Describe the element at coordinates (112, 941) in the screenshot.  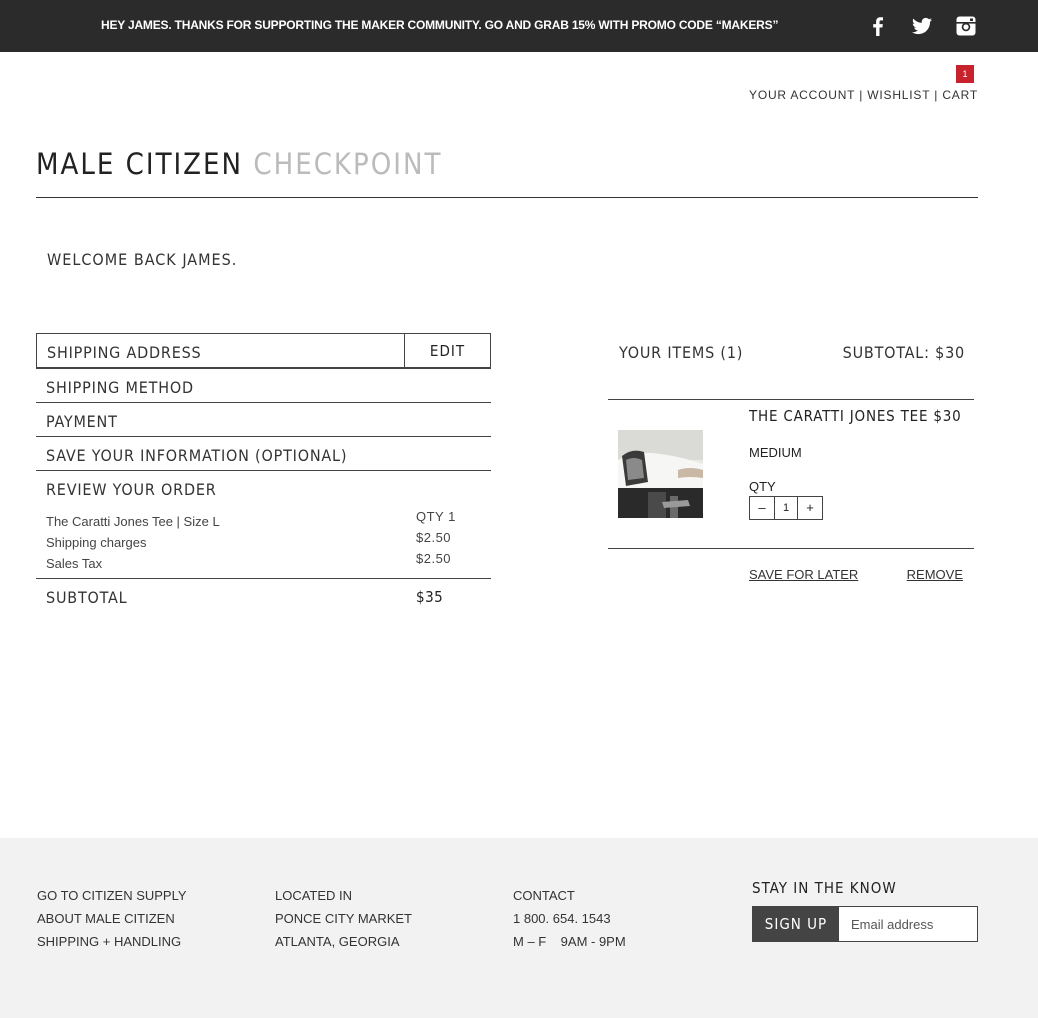
I see `shipping-handling-link: SHIPPING + HANDLING` at that location.